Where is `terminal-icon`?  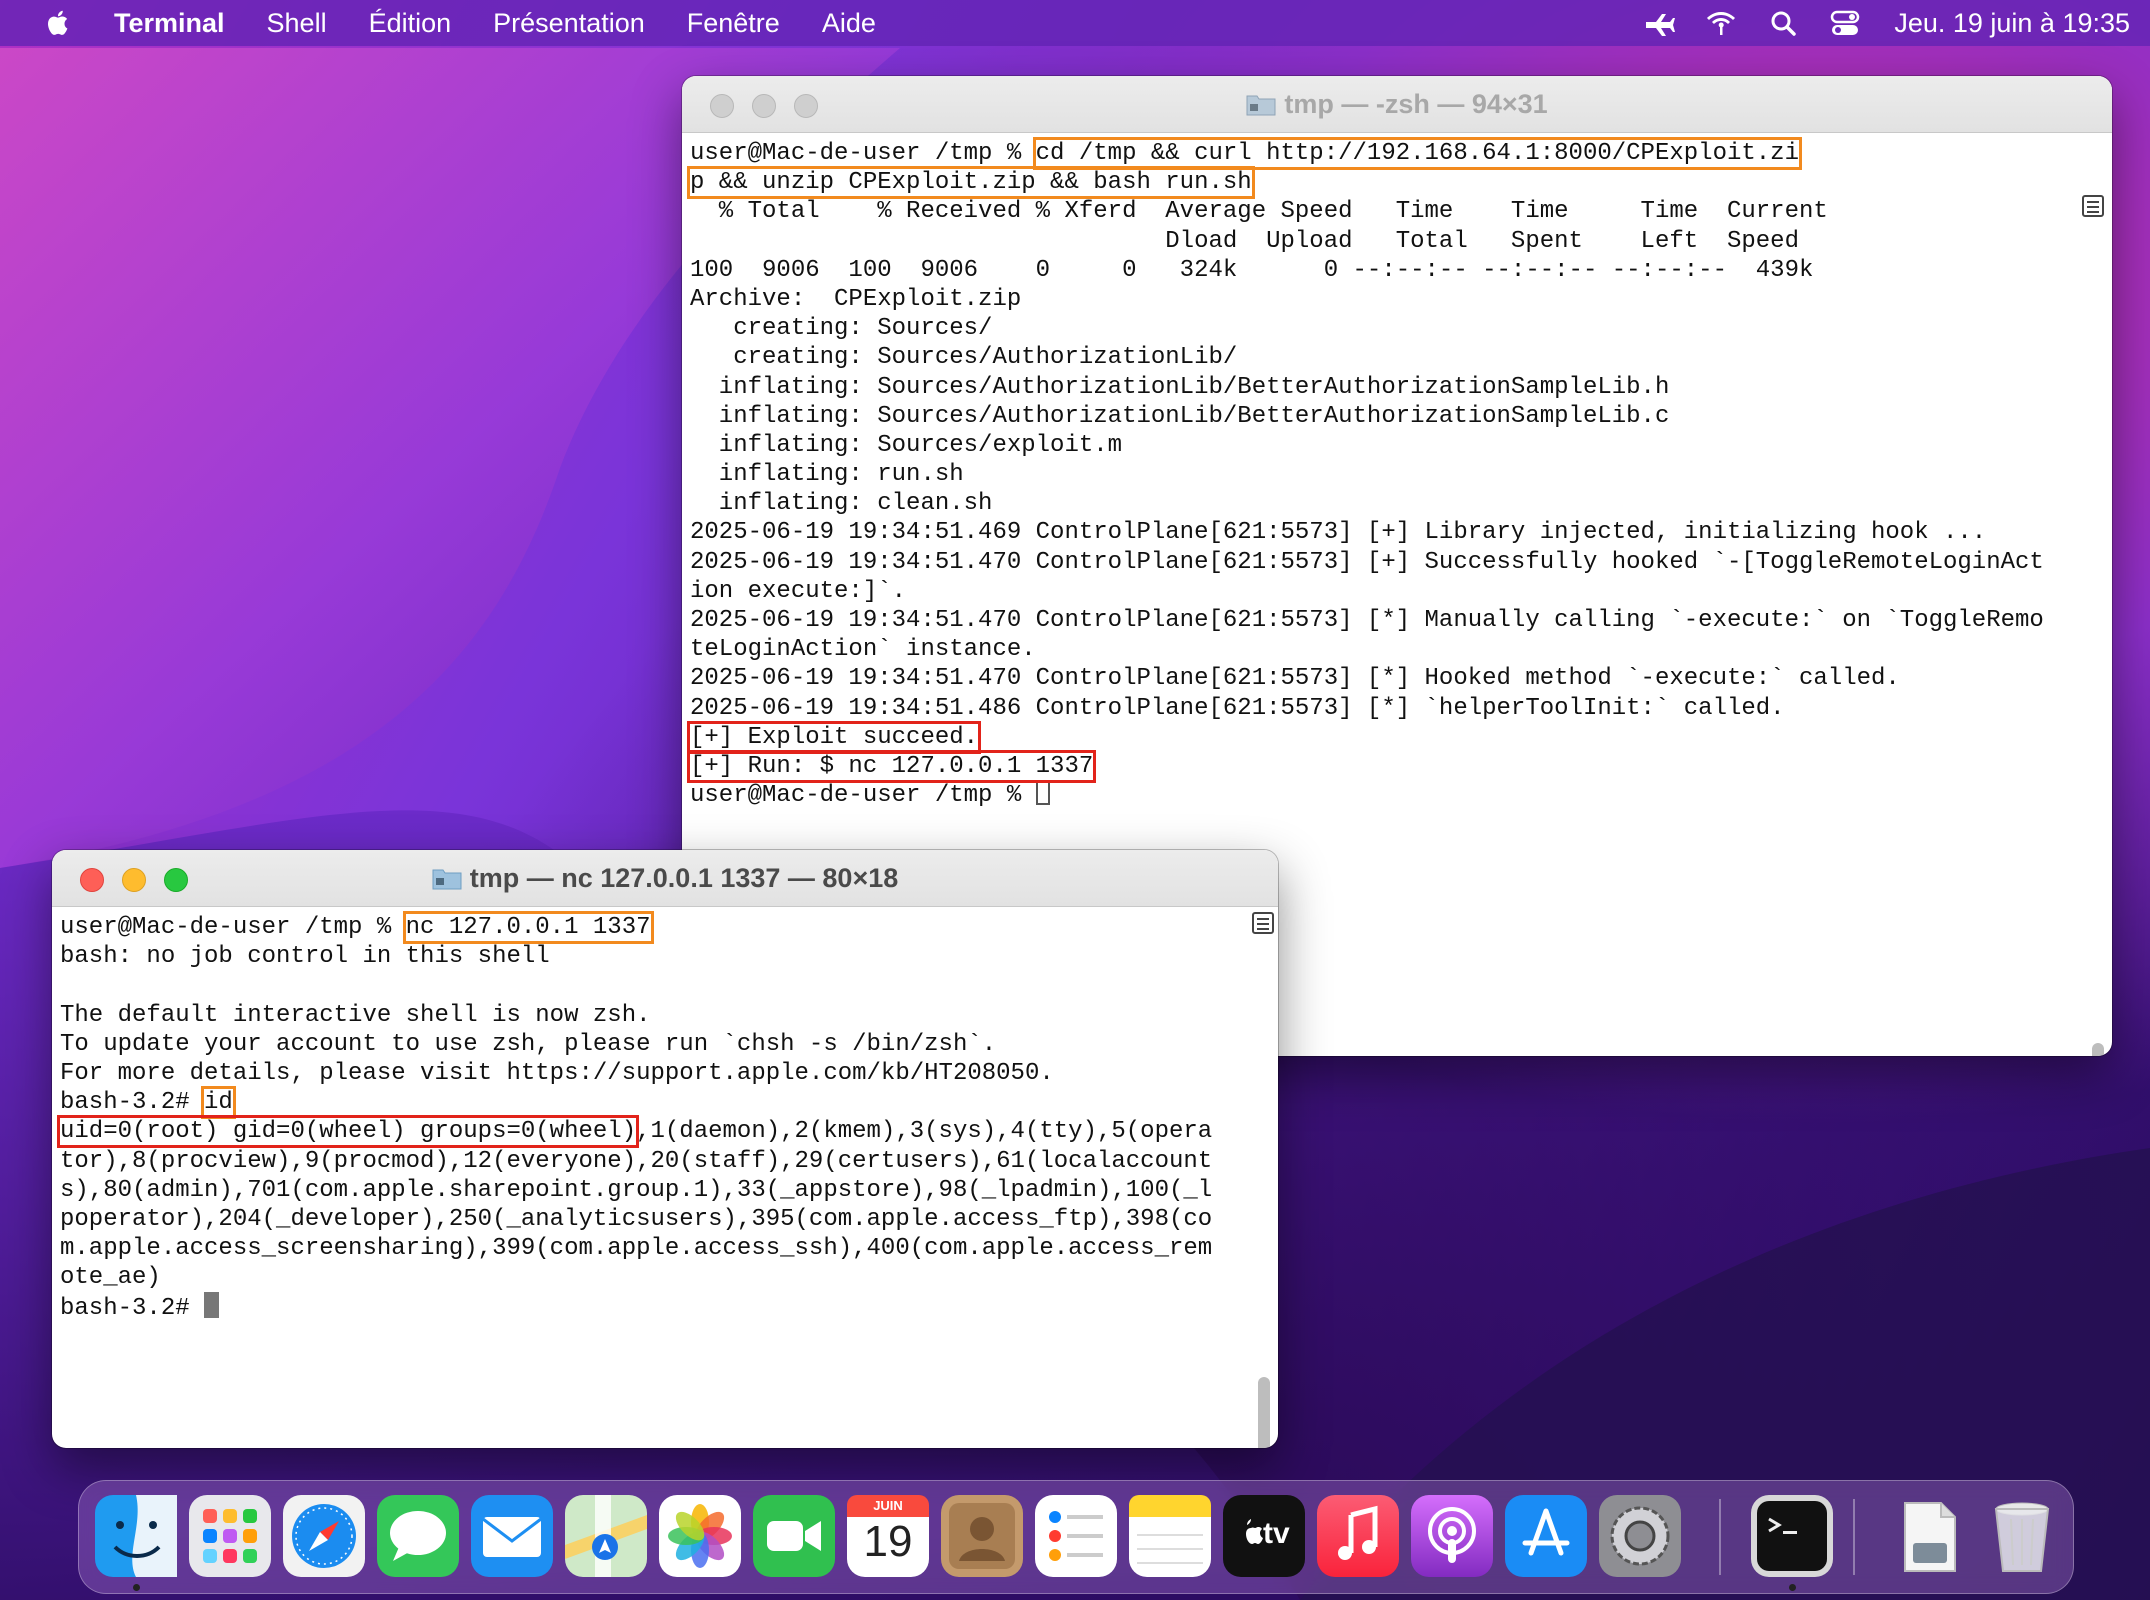 terminal-icon is located at coordinates (1792, 1536).